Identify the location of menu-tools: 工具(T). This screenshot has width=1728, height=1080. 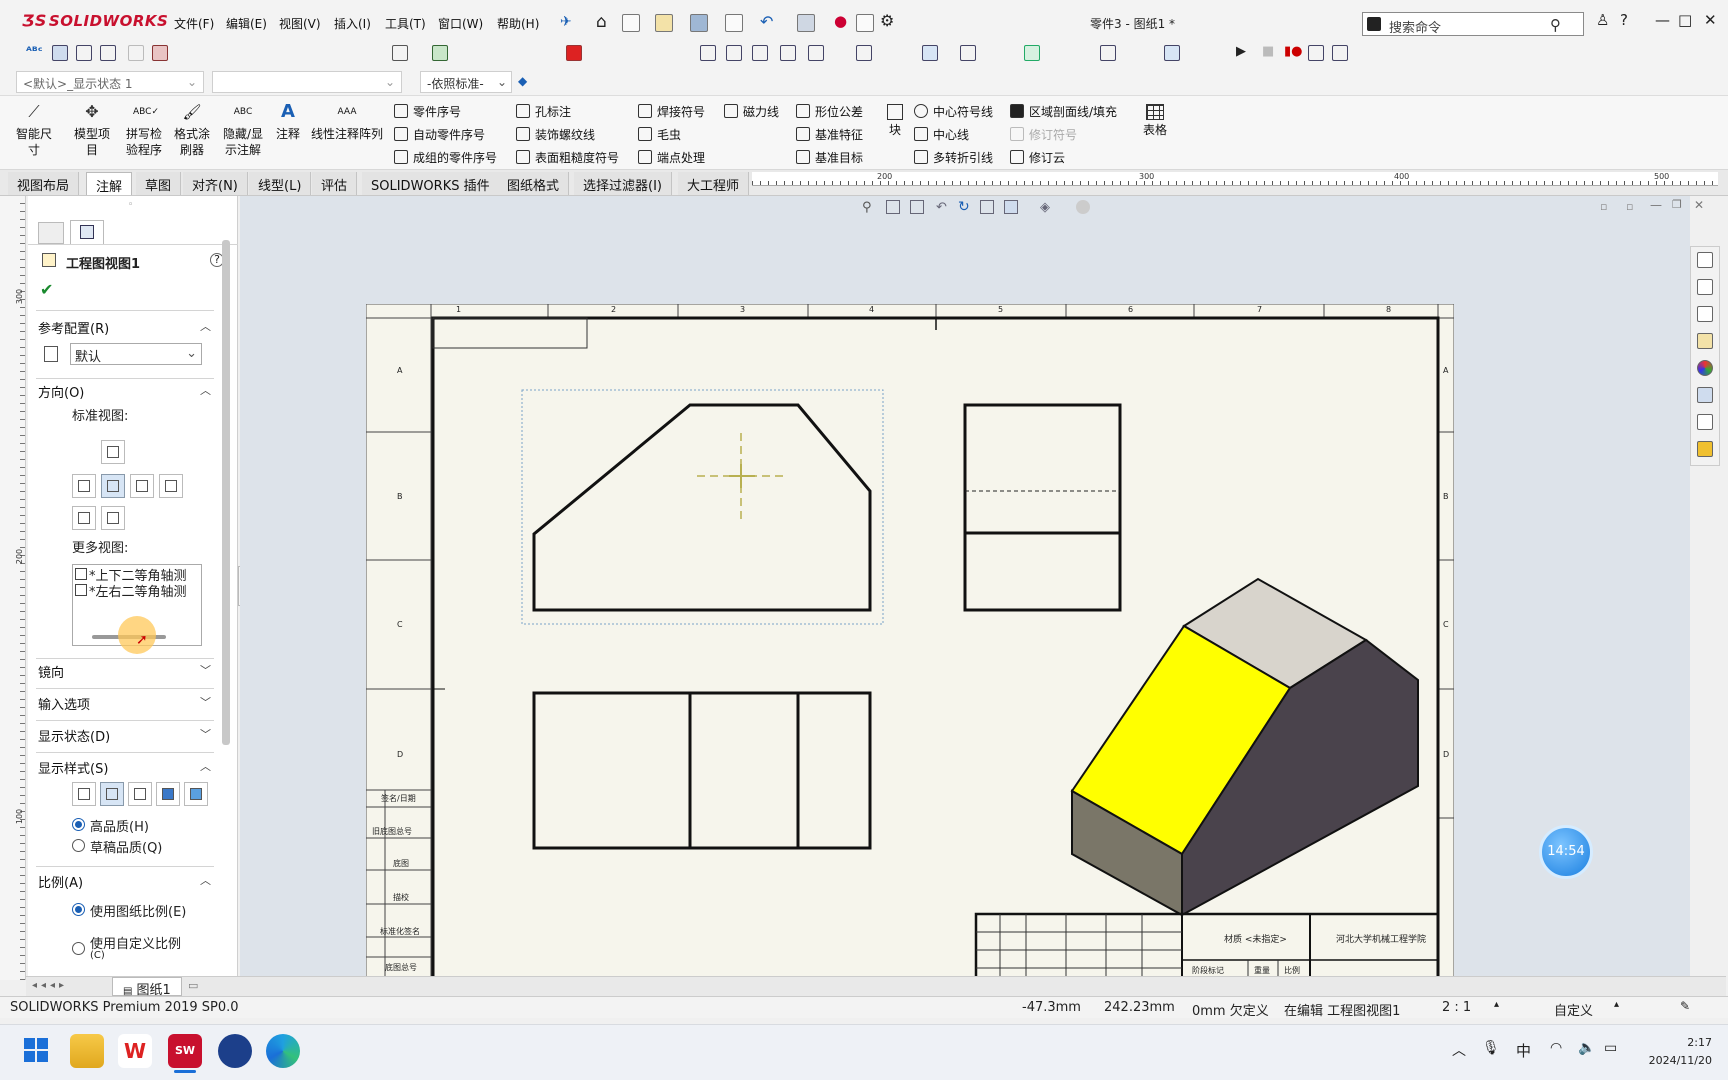
(405, 23).